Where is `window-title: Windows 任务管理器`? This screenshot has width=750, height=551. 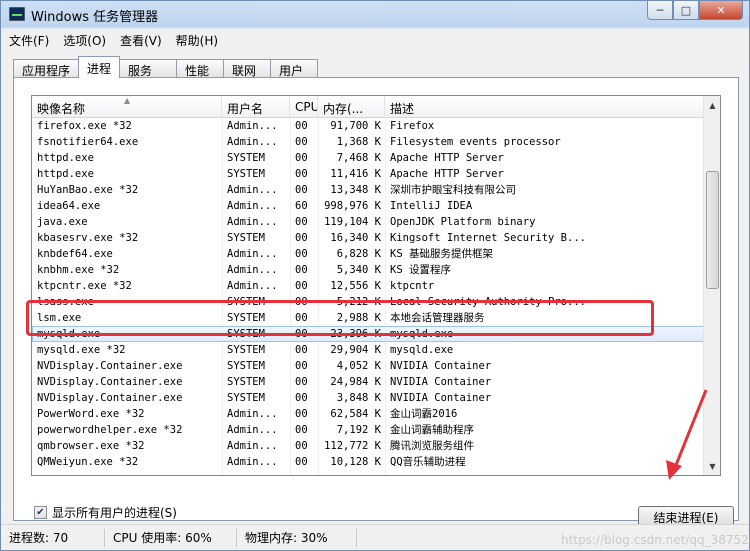
window-title: Windows 任务管理器 is located at coordinates (95, 17).